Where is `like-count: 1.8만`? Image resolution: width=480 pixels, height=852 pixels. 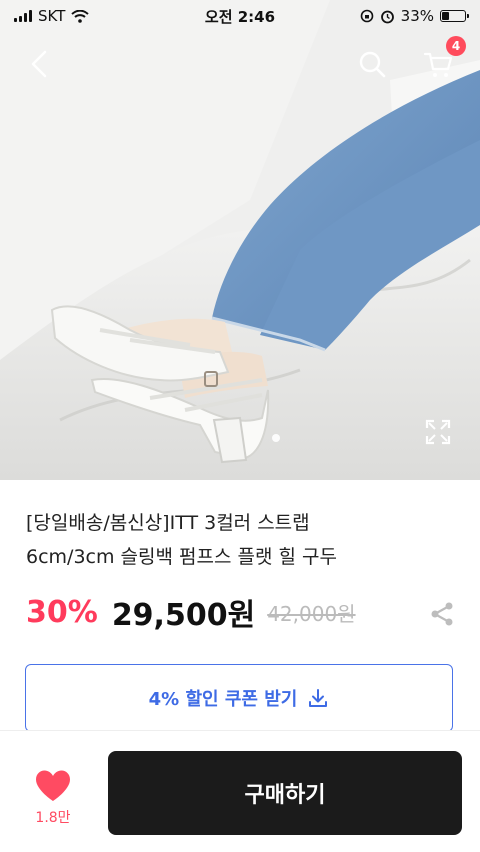 like-count: 1.8만 is located at coordinates (53, 818).